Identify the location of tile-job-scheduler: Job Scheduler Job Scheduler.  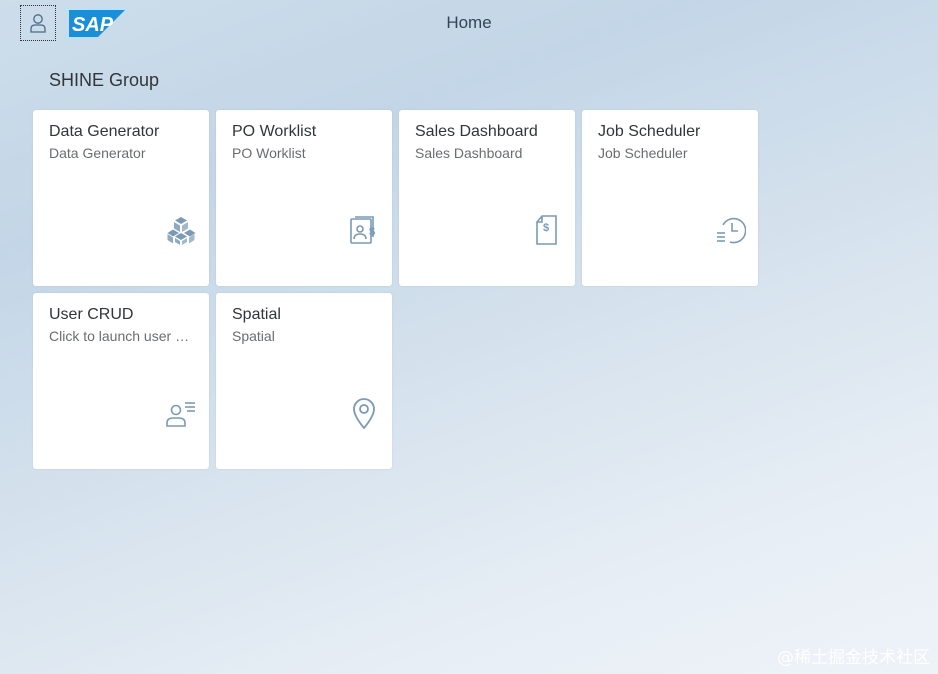
(670, 198).